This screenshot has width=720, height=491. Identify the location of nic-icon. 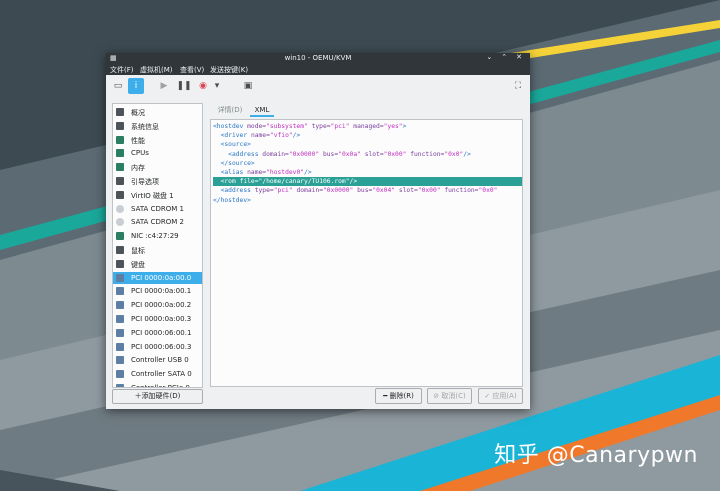
(120, 236).